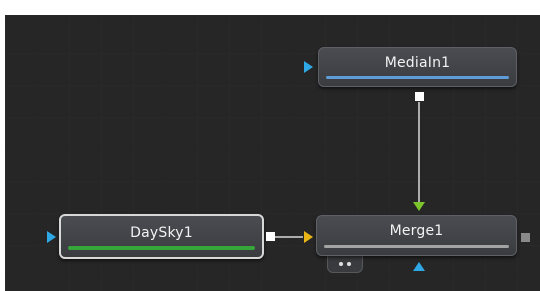 This screenshot has height=291, width=540. I want to click on node-label: Merge1, so click(416, 231).